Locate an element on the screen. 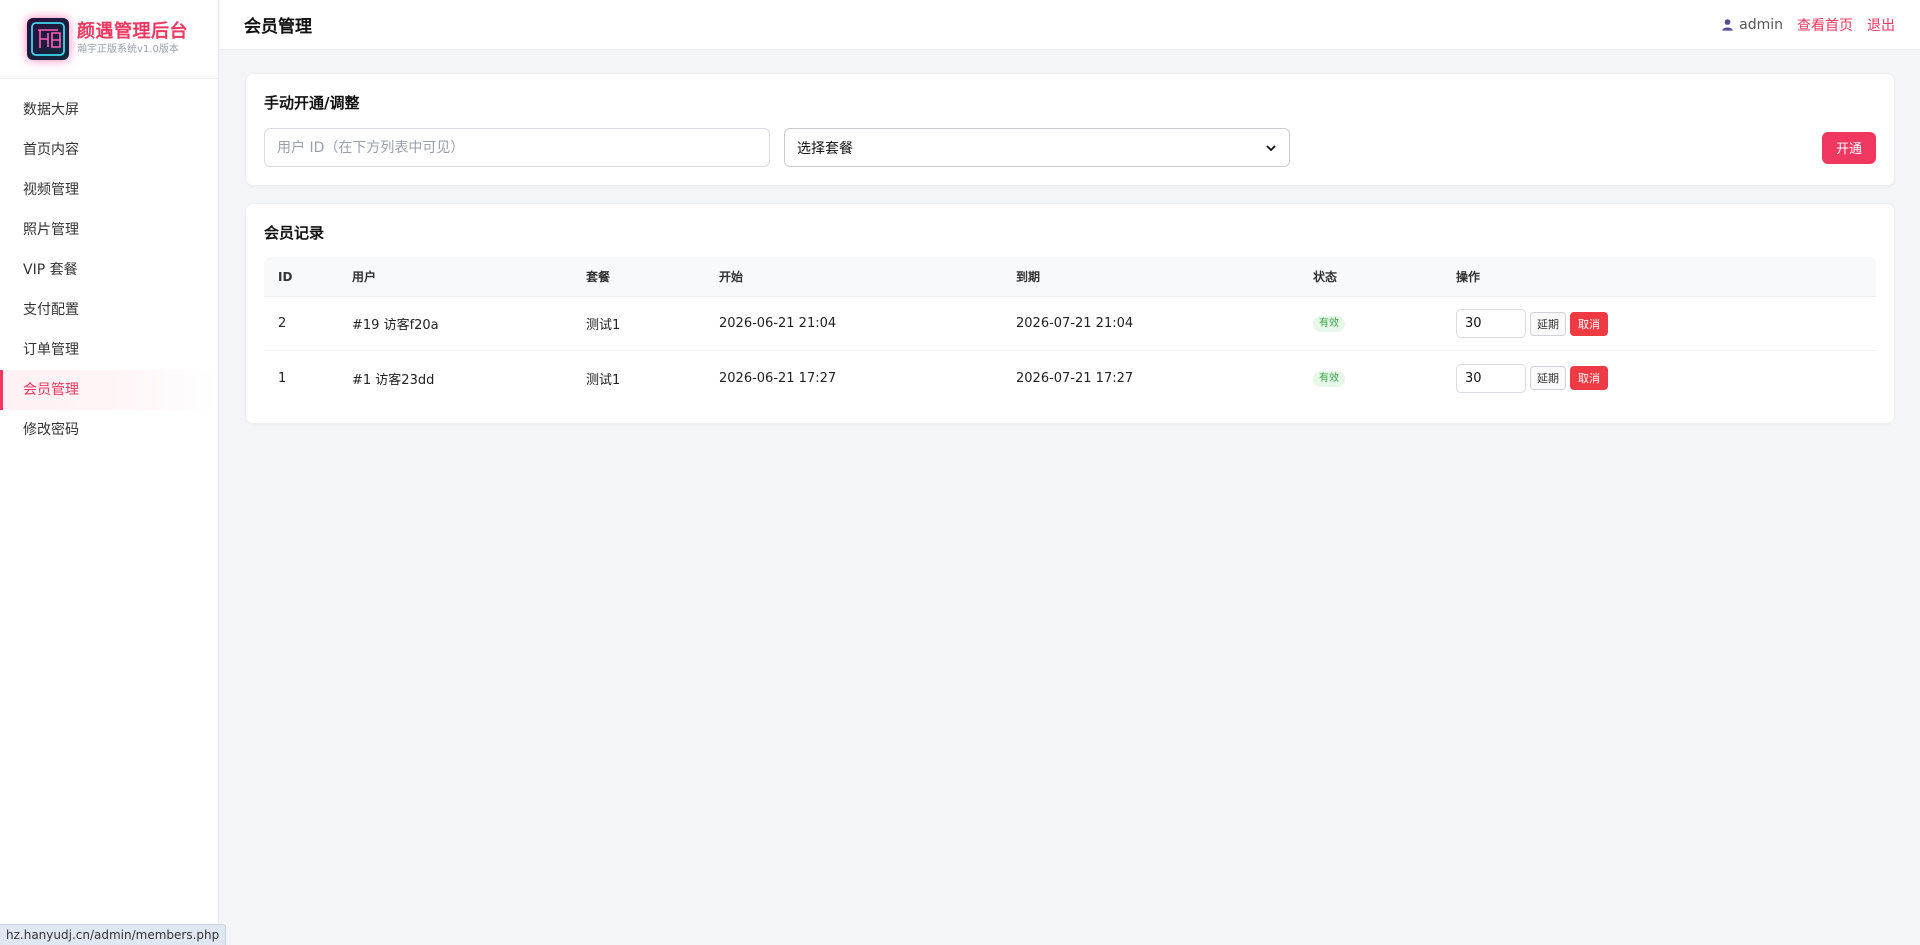  sidebar-item-change-password: 修改密码 is located at coordinates (109, 430).